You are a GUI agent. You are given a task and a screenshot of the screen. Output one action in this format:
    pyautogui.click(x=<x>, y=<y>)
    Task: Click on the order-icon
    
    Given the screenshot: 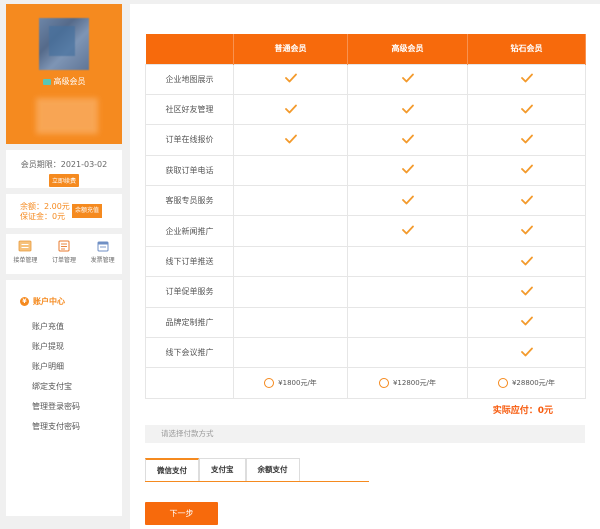 What is the action you would take?
    pyautogui.click(x=64, y=246)
    